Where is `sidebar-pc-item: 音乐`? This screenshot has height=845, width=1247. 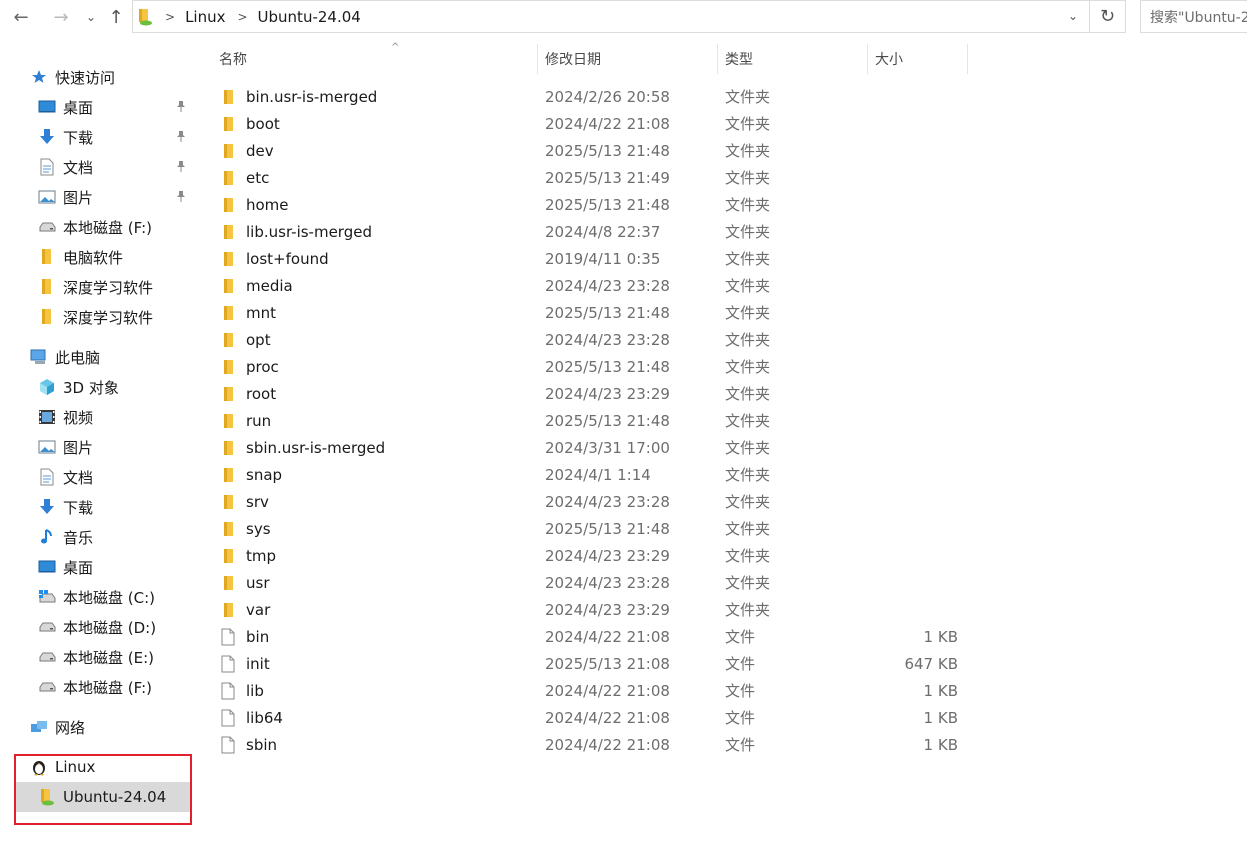 sidebar-pc-item: 音乐 is located at coordinates (98, 537).